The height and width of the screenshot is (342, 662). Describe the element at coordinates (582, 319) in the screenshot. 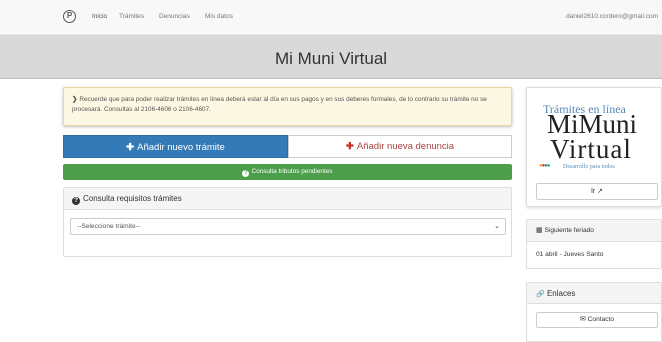

I see `envelope-icon: ✉` at that location.